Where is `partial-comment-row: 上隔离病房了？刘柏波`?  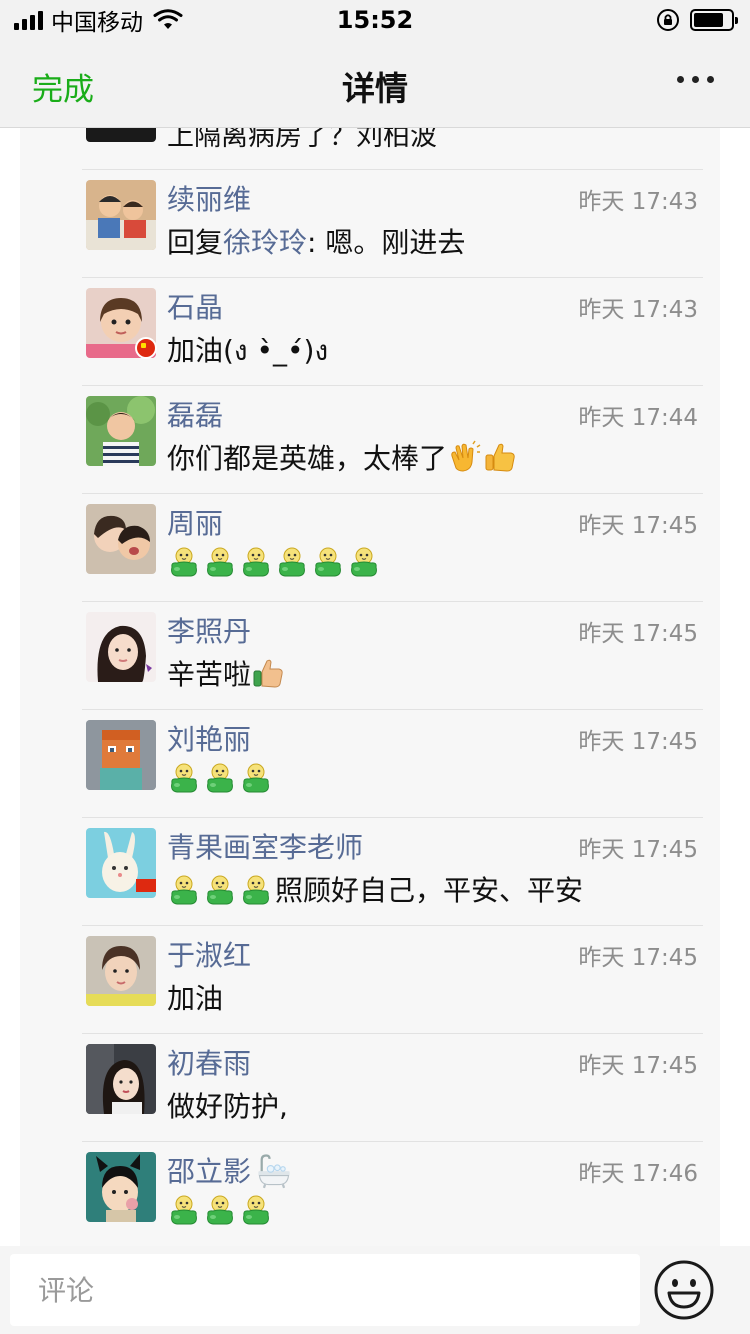
partial-comment-row: 上隔离病房了？刘柏波 is located at coordinates (370, 148).